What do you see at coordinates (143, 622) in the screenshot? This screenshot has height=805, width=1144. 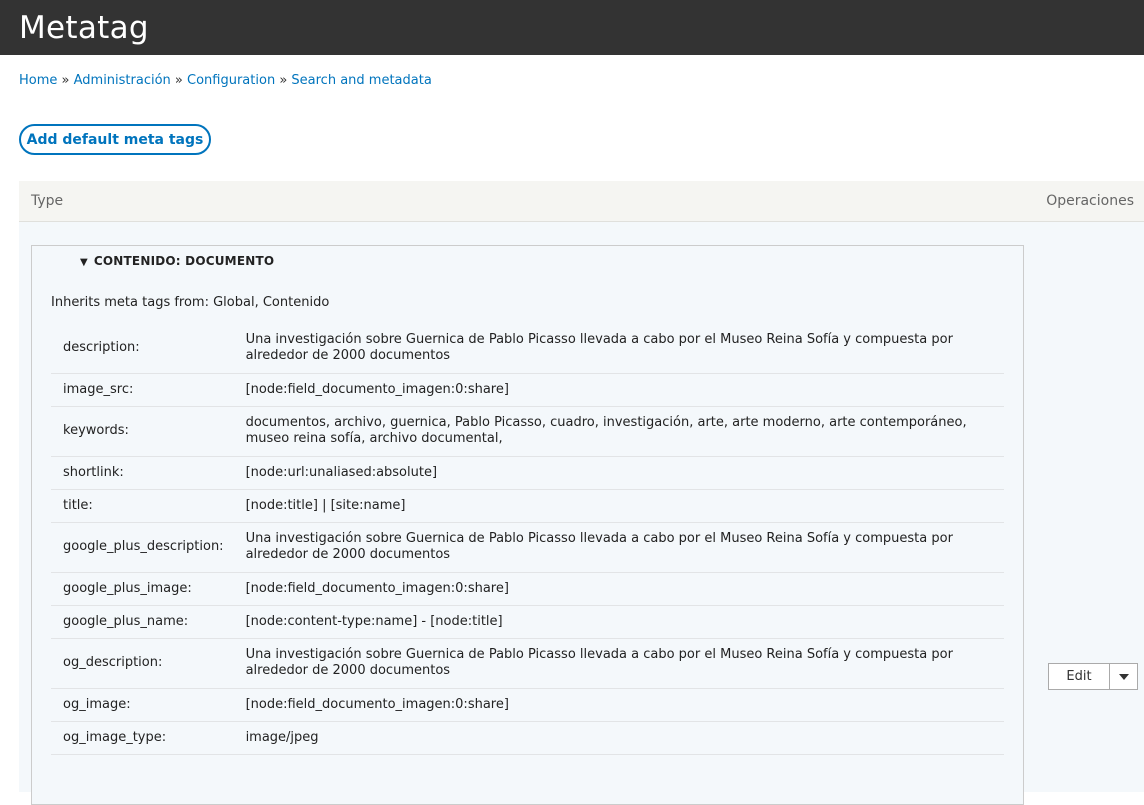 I see `meta-key: google_plus_name:` at bounding box center [143, 622].